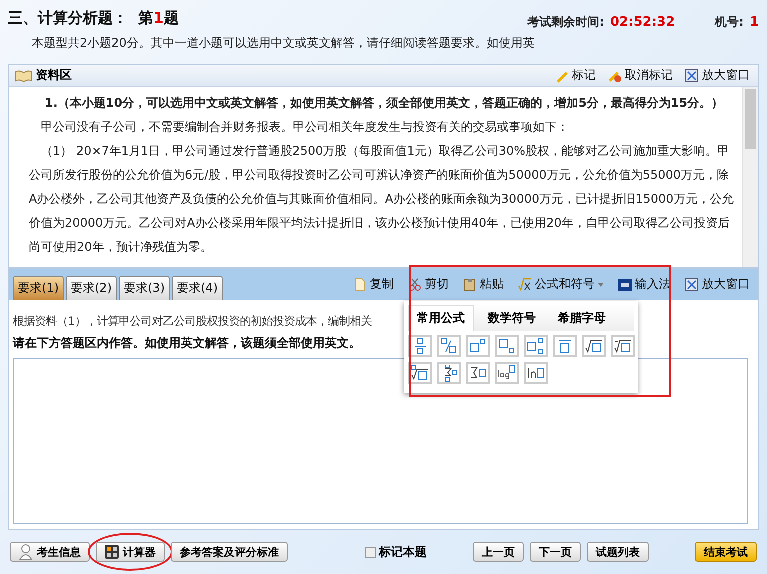 This screenshot has width=767, height=574. Describe the element at coordinates (729, 22) in the screenshot. I see `seat-label: 机号:` at that location.